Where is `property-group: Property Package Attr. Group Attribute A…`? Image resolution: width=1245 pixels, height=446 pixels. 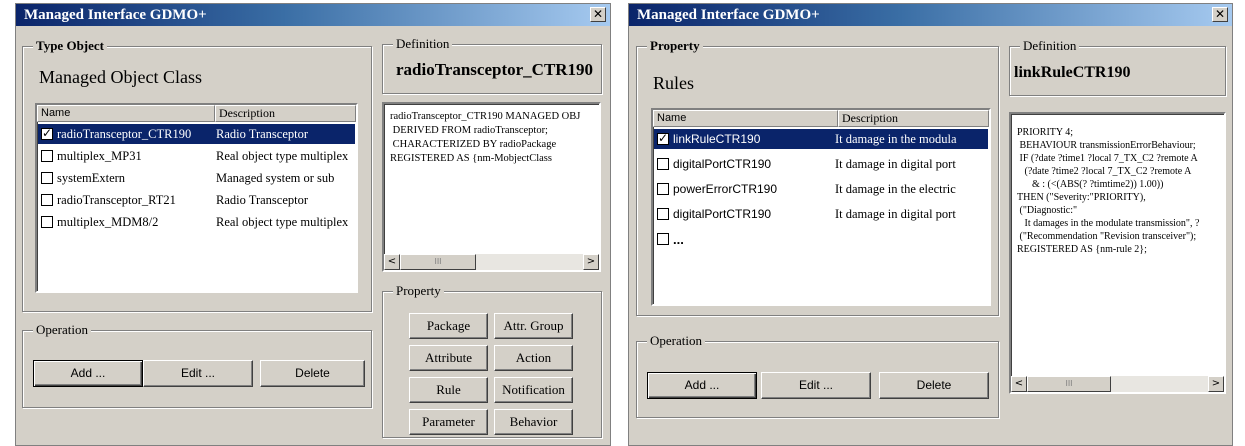 property-group: Property Package Attr. Group Attribute A… is located at coordinates (492, 361).